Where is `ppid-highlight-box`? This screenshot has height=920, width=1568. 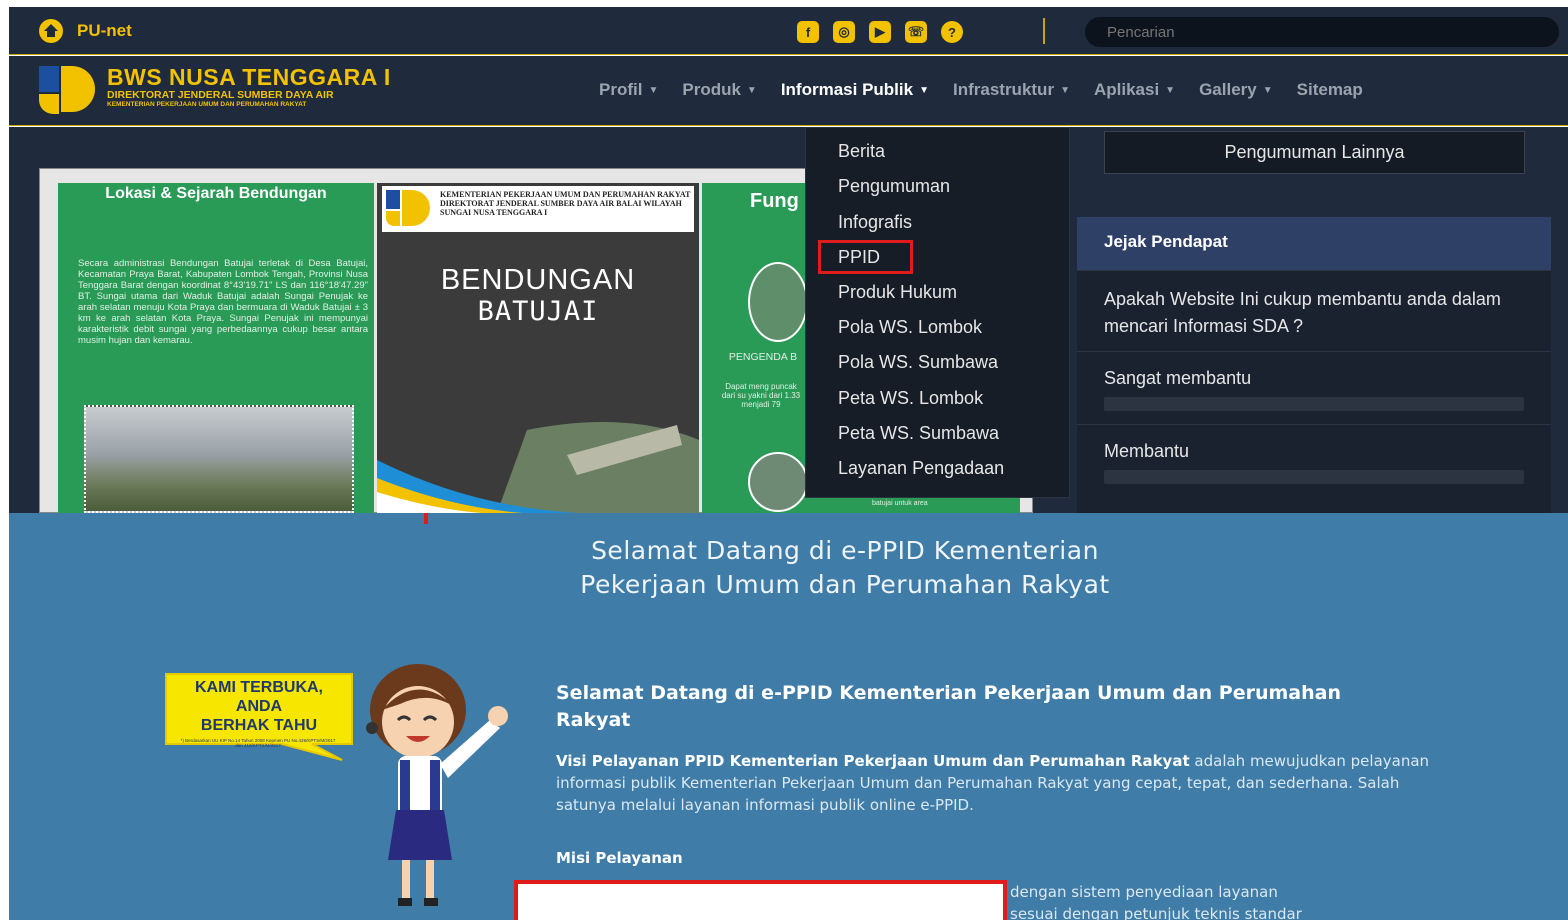
ppid-highlight-box is located at coordinates (865, 257).